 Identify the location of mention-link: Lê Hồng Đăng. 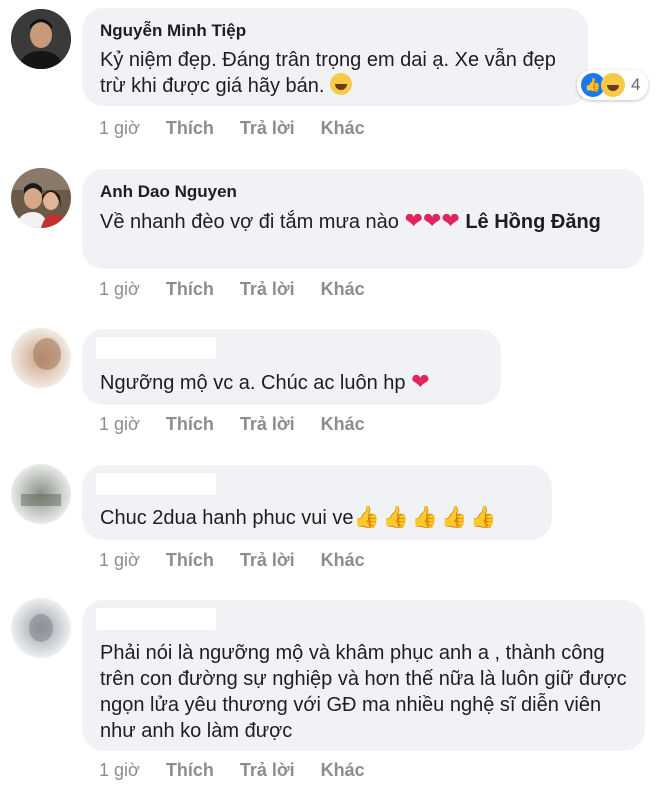
(533, 222).